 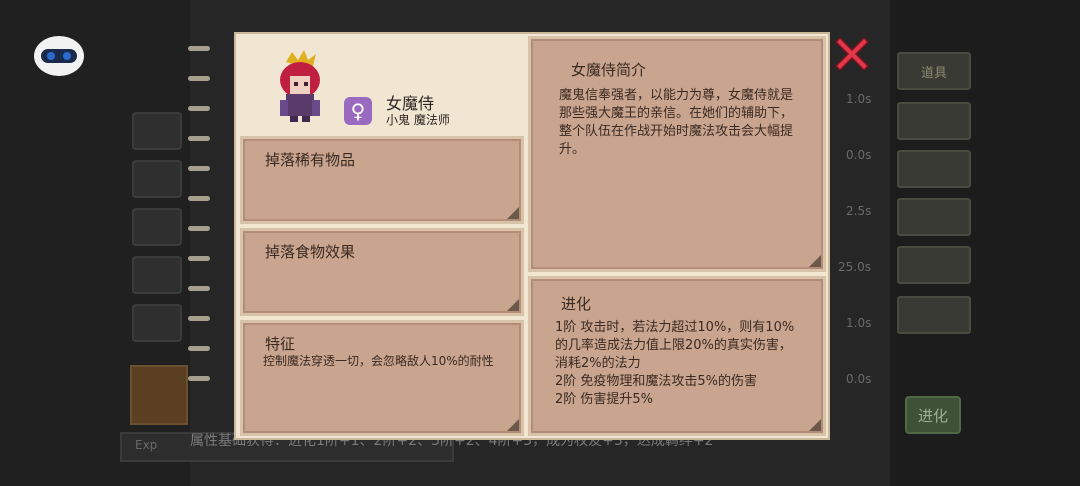 I want to click on female-gender-icon: ♀, so click(x=358, y=111).